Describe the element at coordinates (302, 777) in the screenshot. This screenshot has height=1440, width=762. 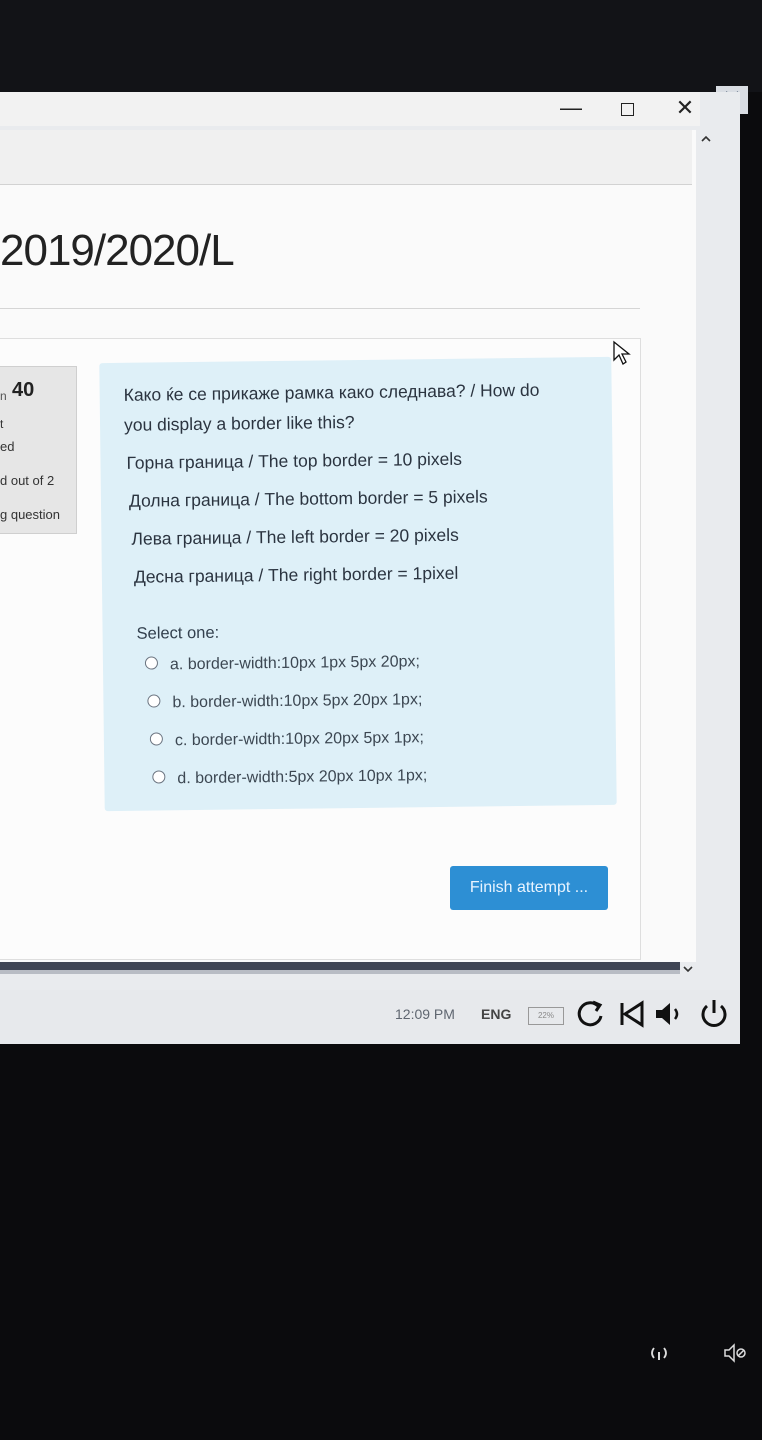
I see `answer-option-d-label: d. border-width:5px 20px 10px 1px;` at that location.